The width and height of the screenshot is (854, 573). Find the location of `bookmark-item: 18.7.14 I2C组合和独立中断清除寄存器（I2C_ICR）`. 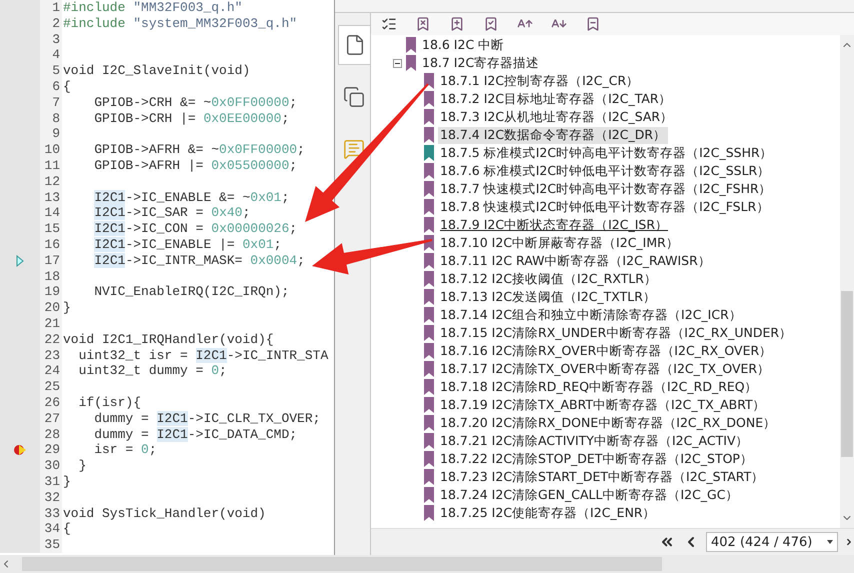

bookmark-item: 18.7.14 I2C组合和独立中断清除寄存器（I2C_ICR） is located at coordinates (591, 315).